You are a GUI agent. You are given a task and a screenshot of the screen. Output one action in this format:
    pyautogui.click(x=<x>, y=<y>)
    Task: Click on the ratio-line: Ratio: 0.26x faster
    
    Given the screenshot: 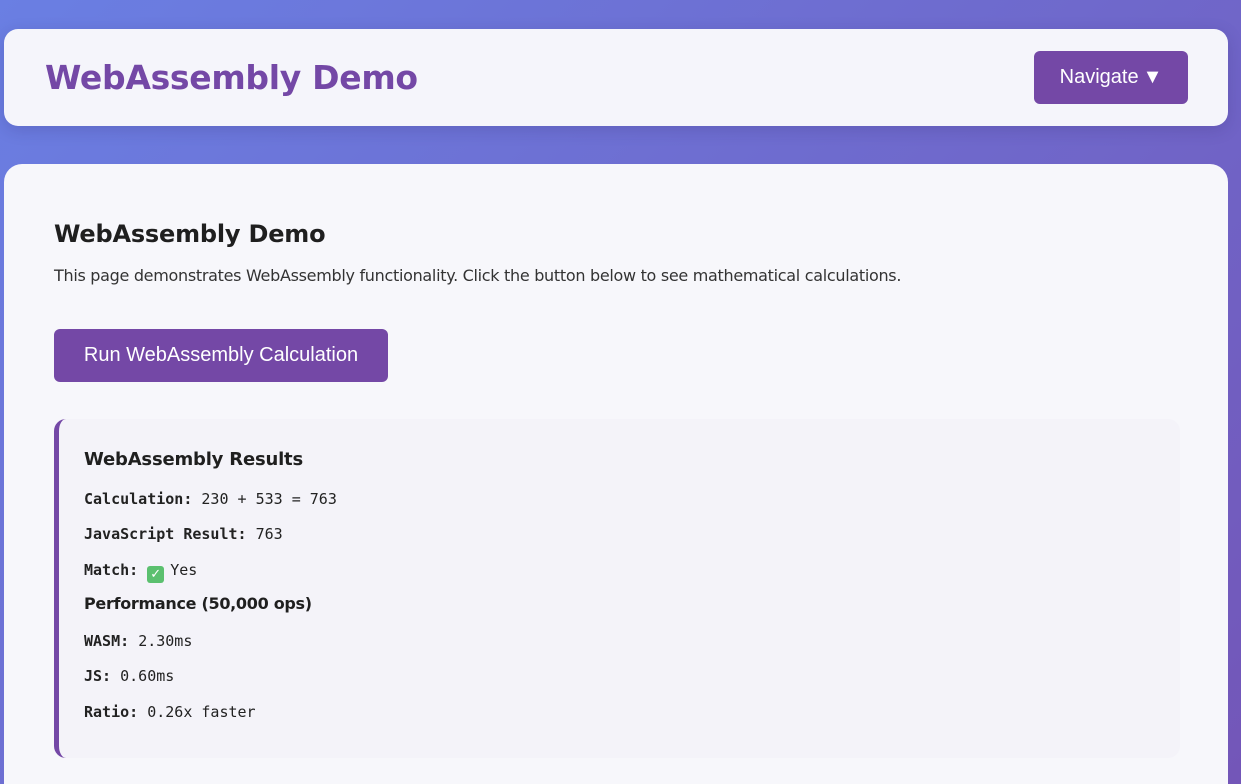 What is the action you would take?
    pyautogui.click(x=170, y=712)
    